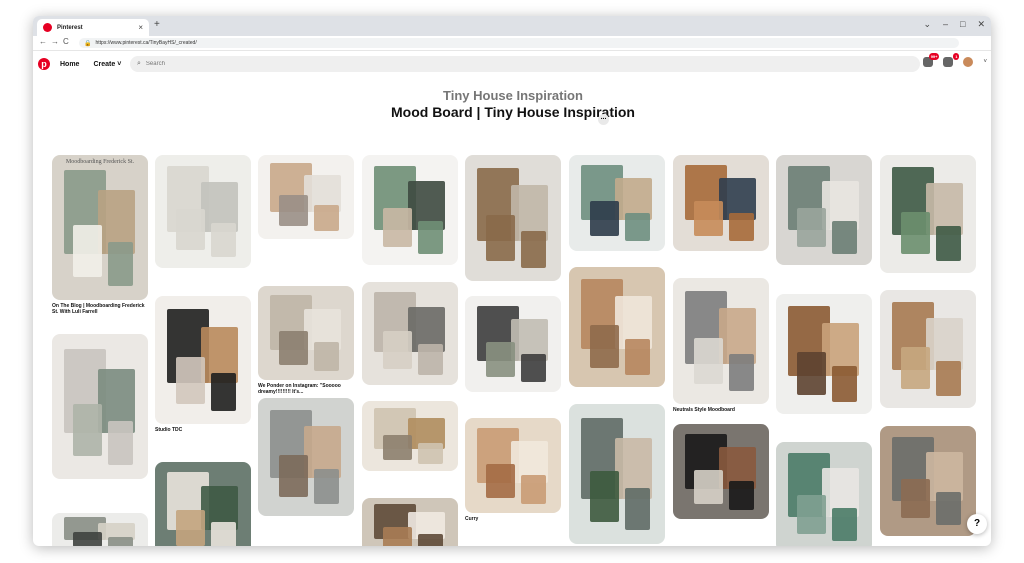  Describe the element at coordinates (69, 64) in the screenshot. I see `home-link: Home` at that location.